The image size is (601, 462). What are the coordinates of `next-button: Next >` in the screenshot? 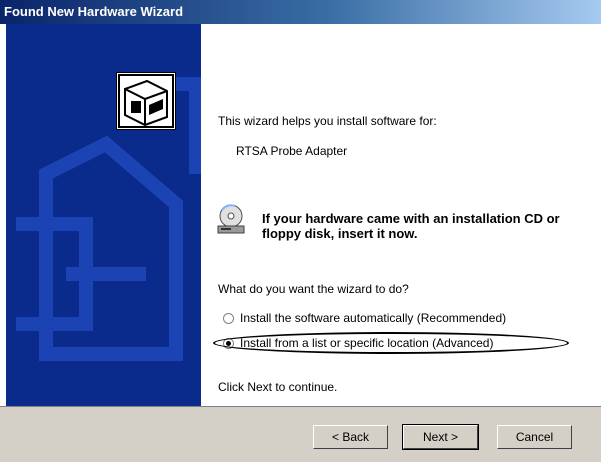 It's located at (440, 437).